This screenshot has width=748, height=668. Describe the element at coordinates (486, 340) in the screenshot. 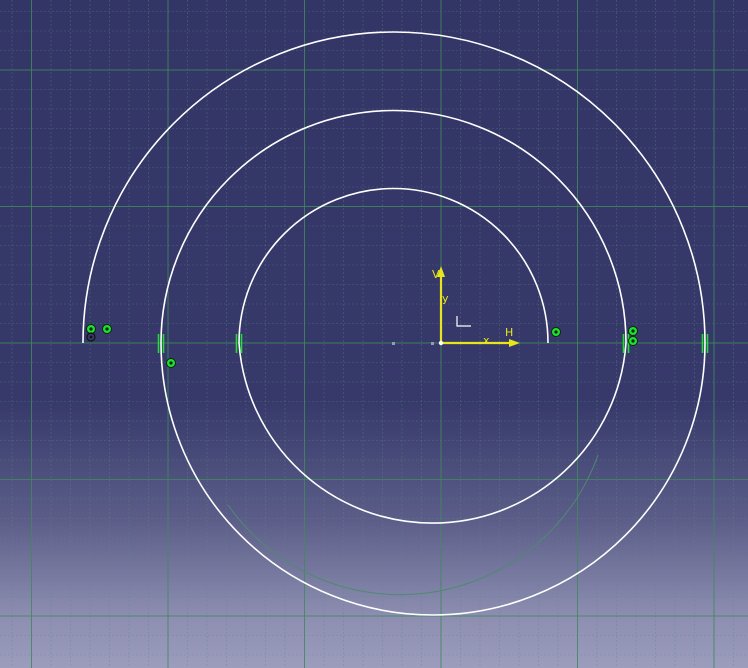

I see `x-axis-label: x` at that location.